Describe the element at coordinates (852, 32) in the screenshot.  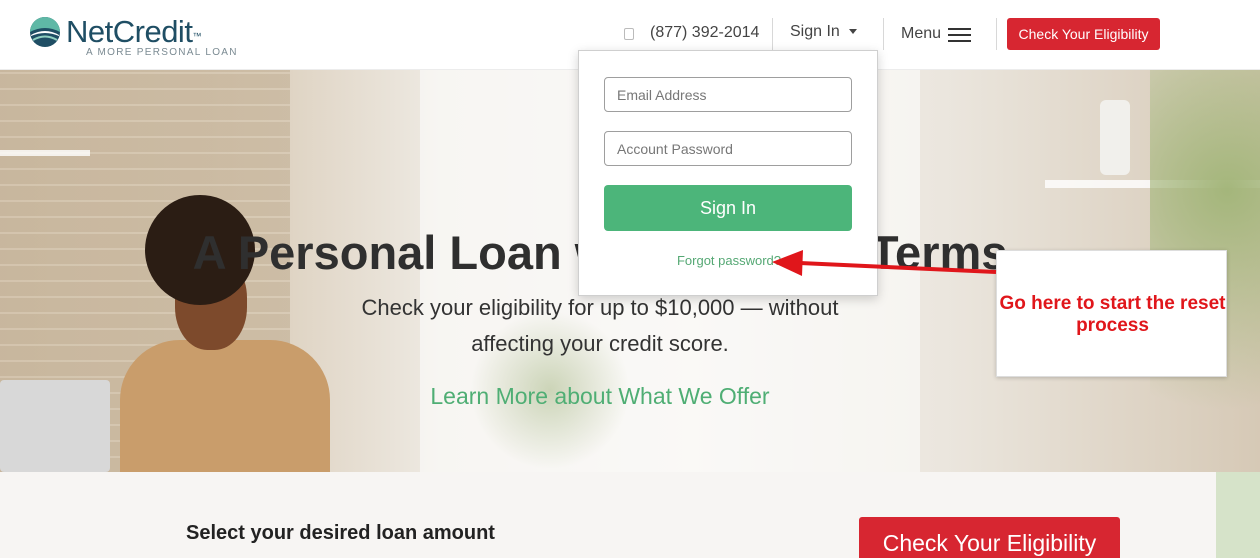
I see `chevron-down-icon` at that location.